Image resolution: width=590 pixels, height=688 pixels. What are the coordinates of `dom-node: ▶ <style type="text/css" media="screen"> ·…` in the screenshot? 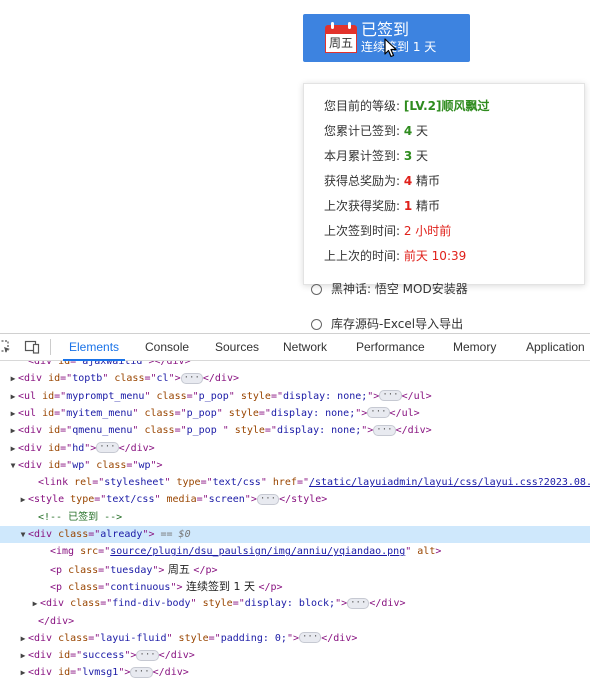 It's located at (295, 499).